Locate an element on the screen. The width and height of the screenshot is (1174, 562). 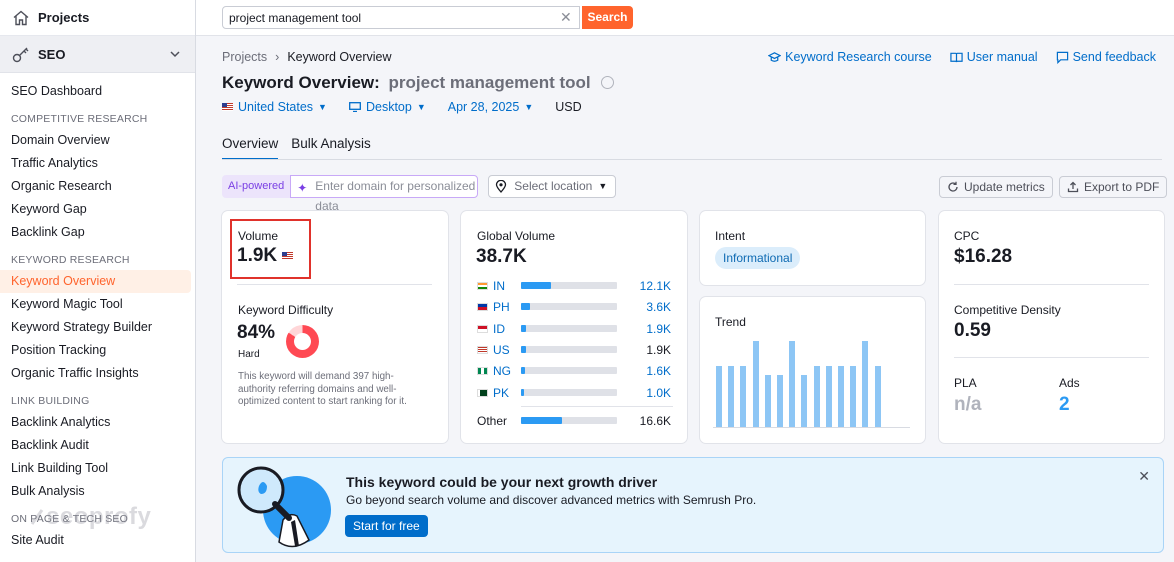
country-value: 3.6K is located at coordinates (658, 307).